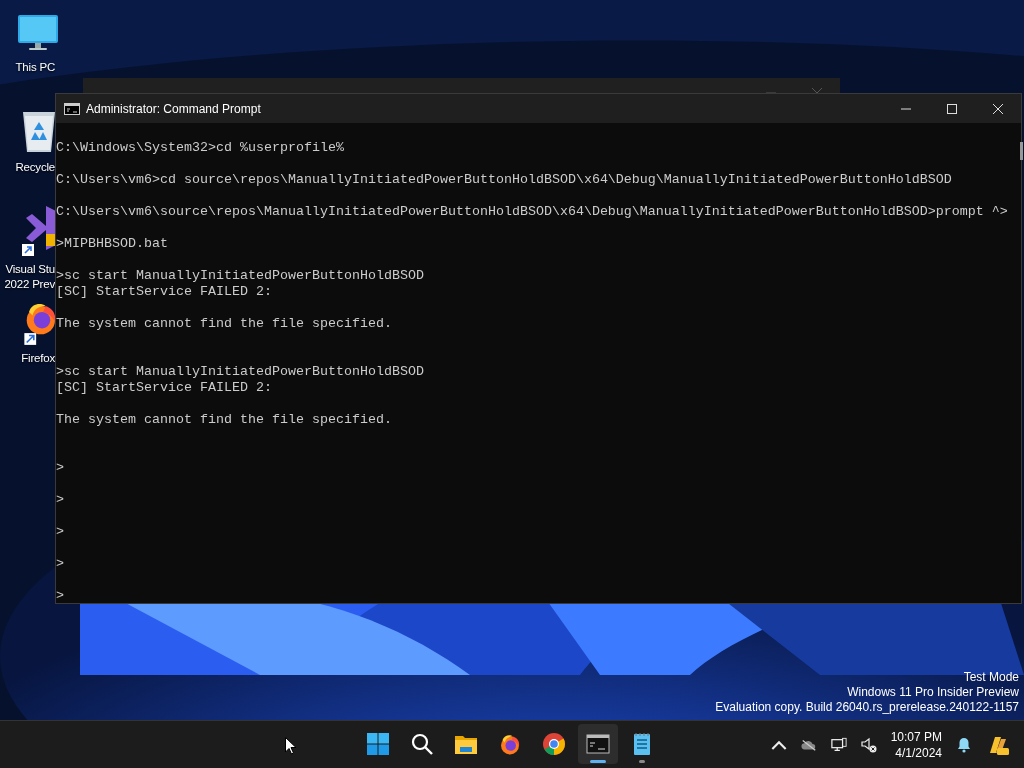 The width and height of the screenshot is (1024, 768). Describe the element at coordinates (964, 744) in the screenshot. I see `bell-icon` at that location.